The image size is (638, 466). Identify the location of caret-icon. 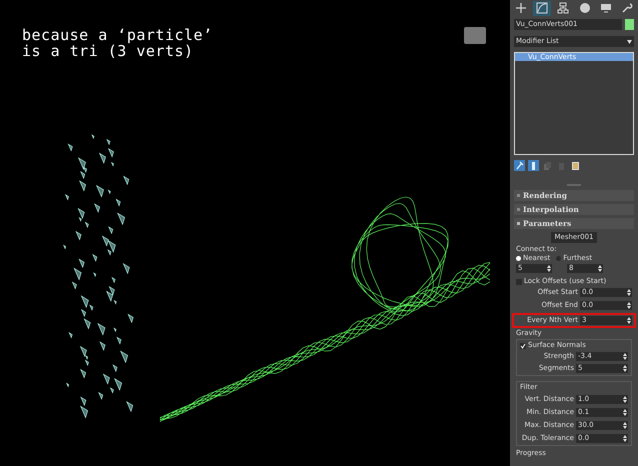
(629, 42).